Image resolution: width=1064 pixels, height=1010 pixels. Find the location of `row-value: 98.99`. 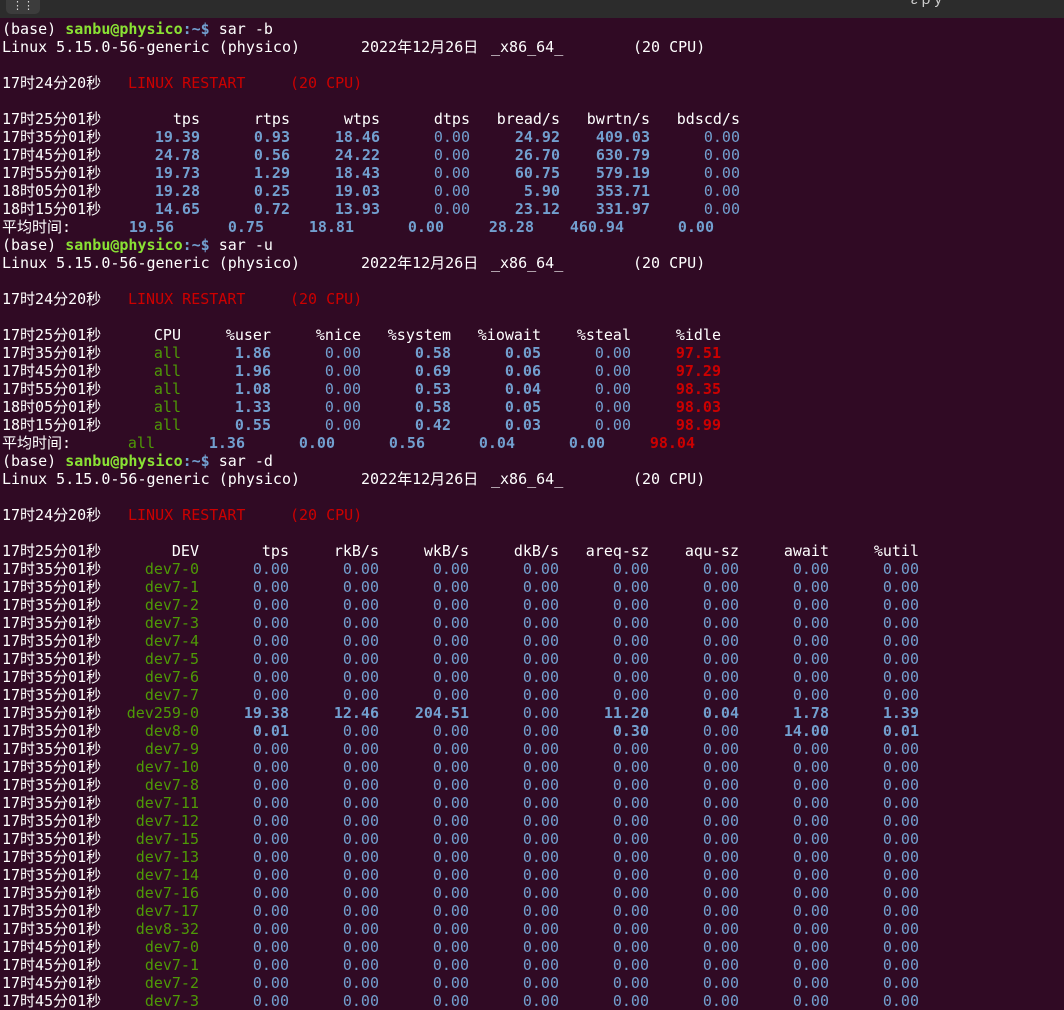

row-value: 98.99 is located at coordinates (698, 425).